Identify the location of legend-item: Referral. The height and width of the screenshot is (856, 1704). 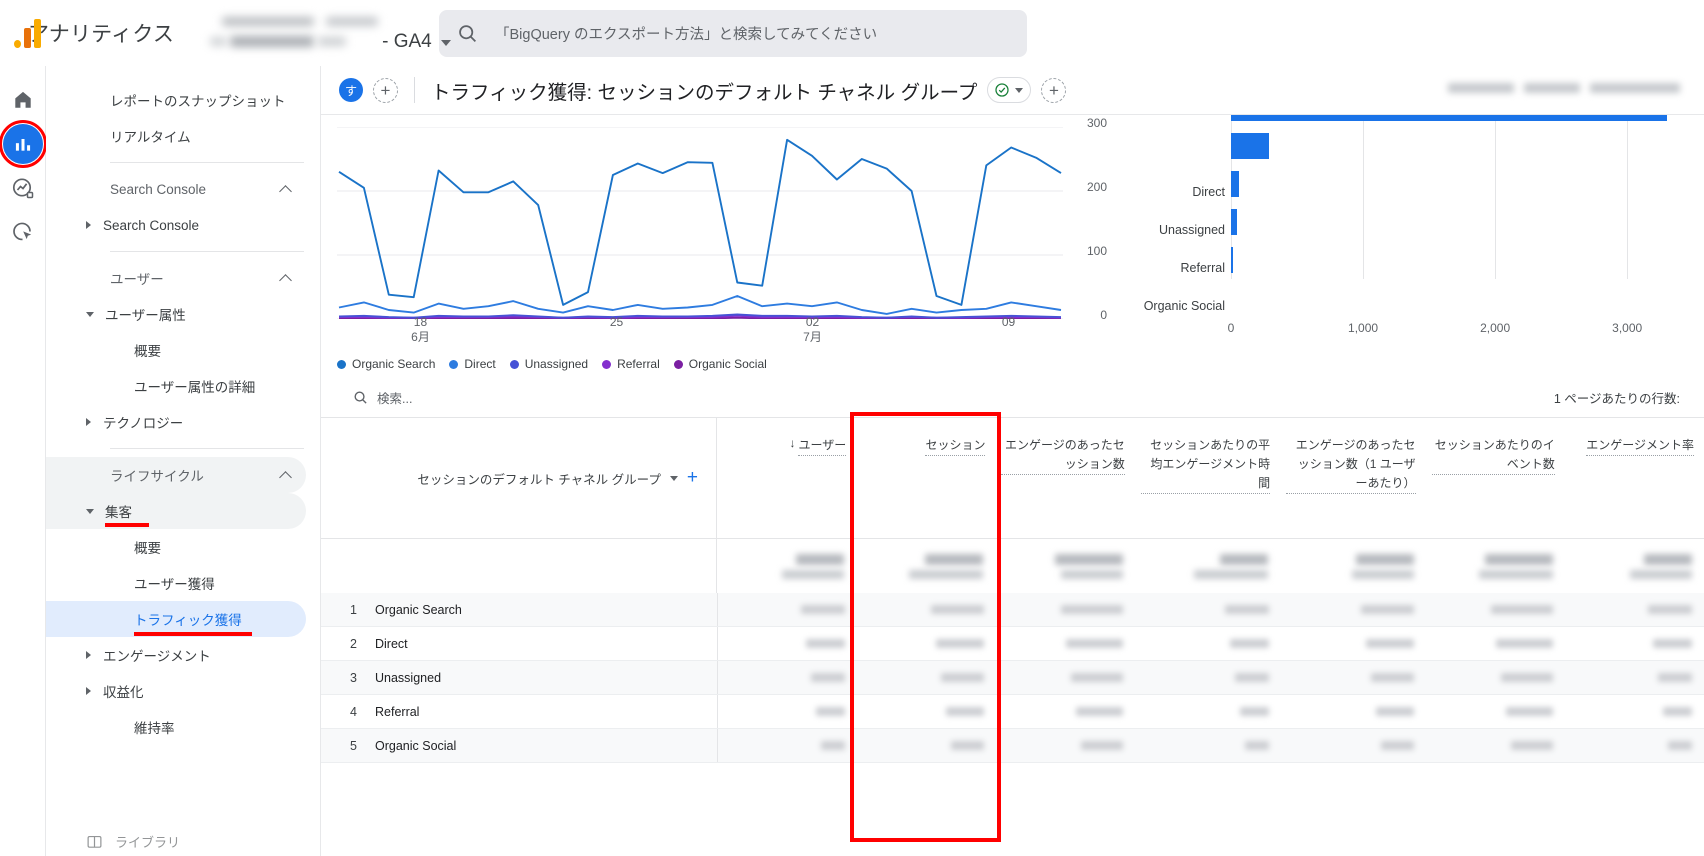
(631, 364).